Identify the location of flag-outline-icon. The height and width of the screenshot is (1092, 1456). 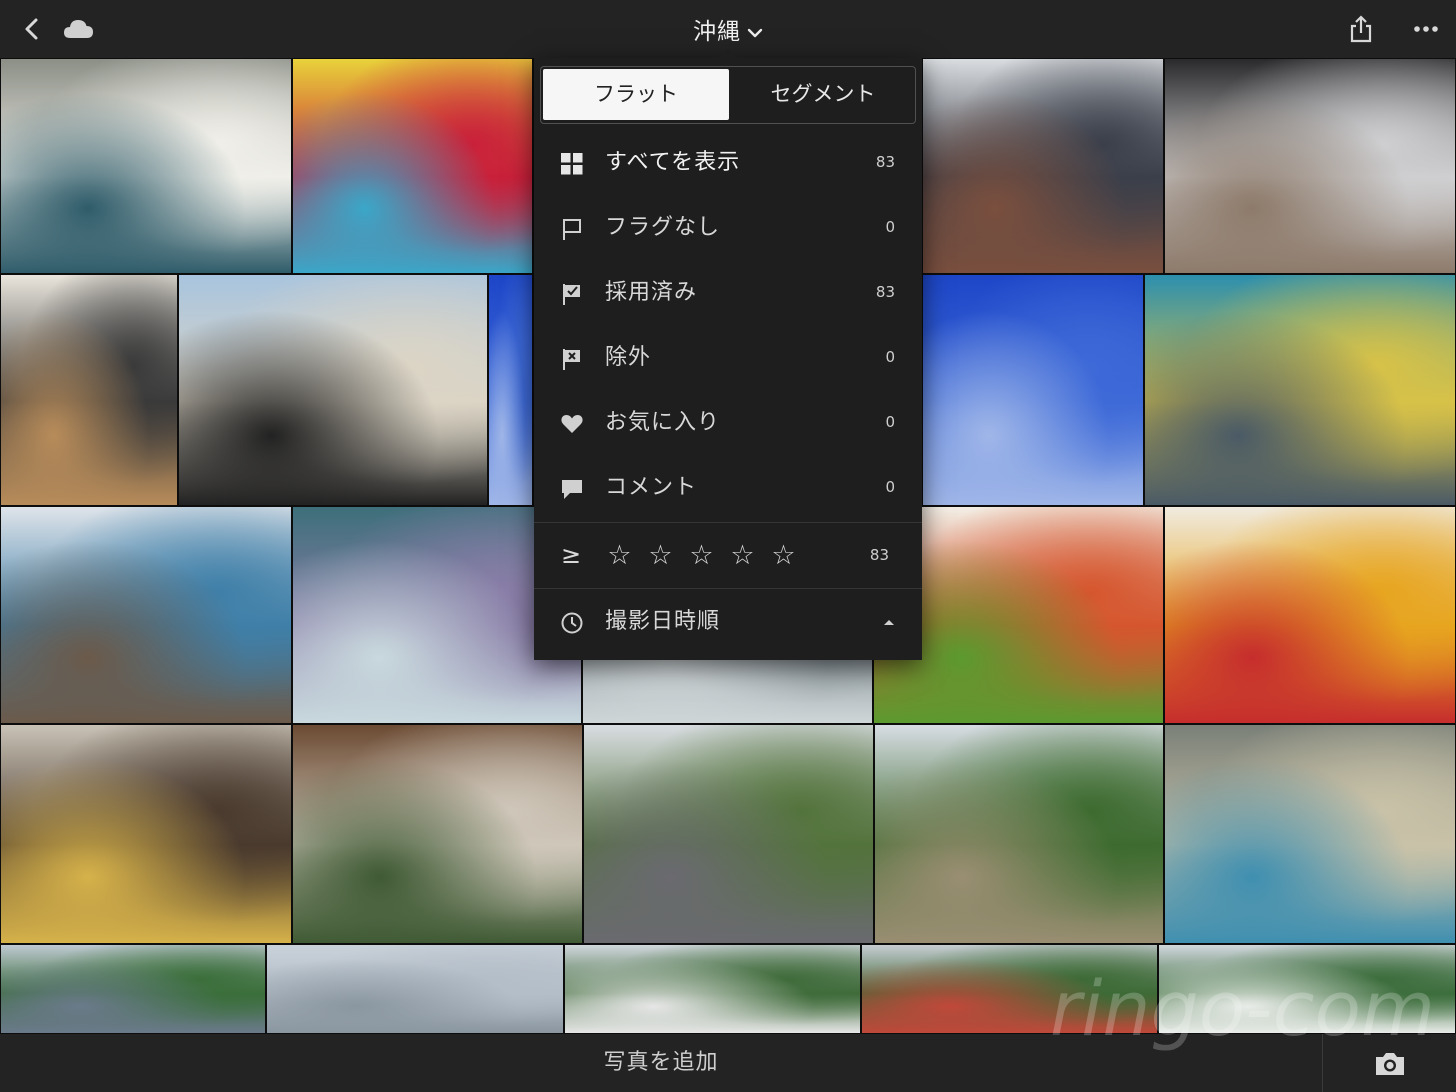
(572, 229).